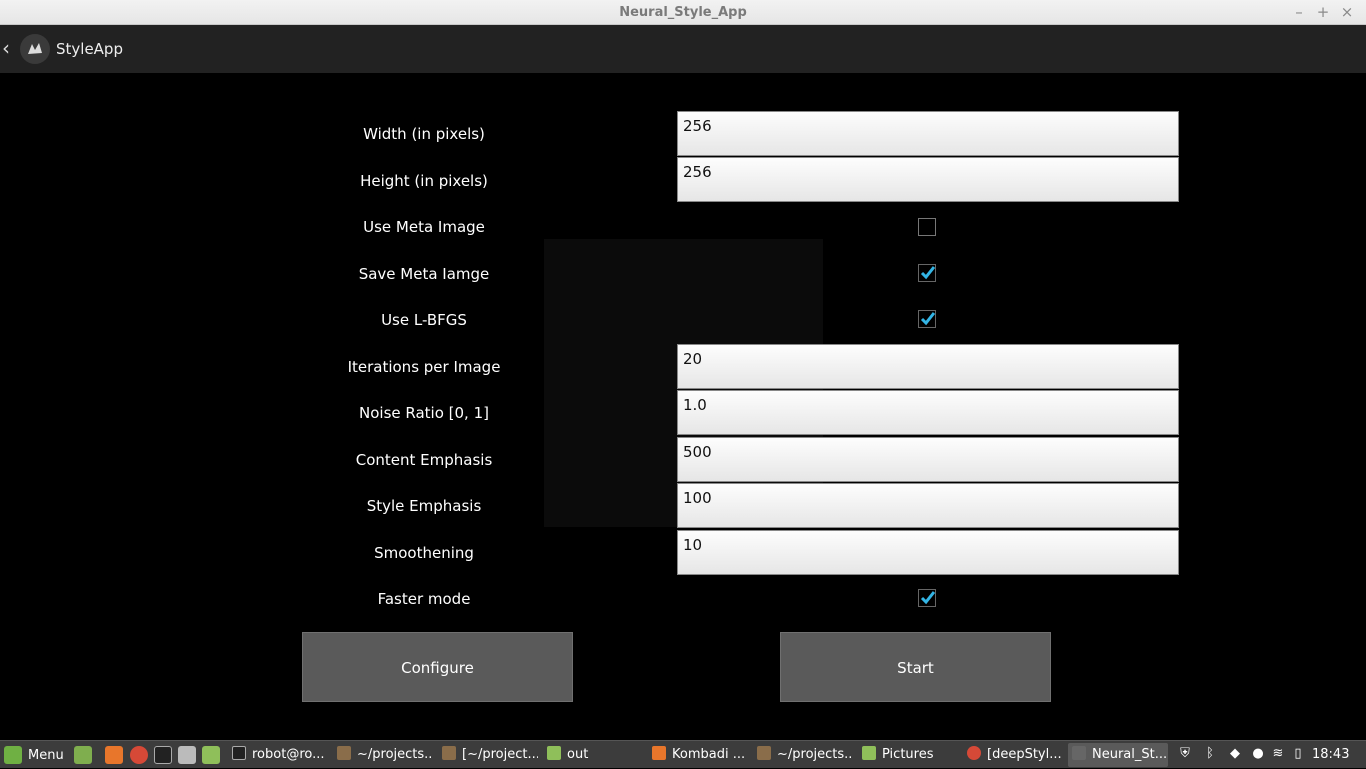  I want to click on configure-button: Configure, so click(437, 667).